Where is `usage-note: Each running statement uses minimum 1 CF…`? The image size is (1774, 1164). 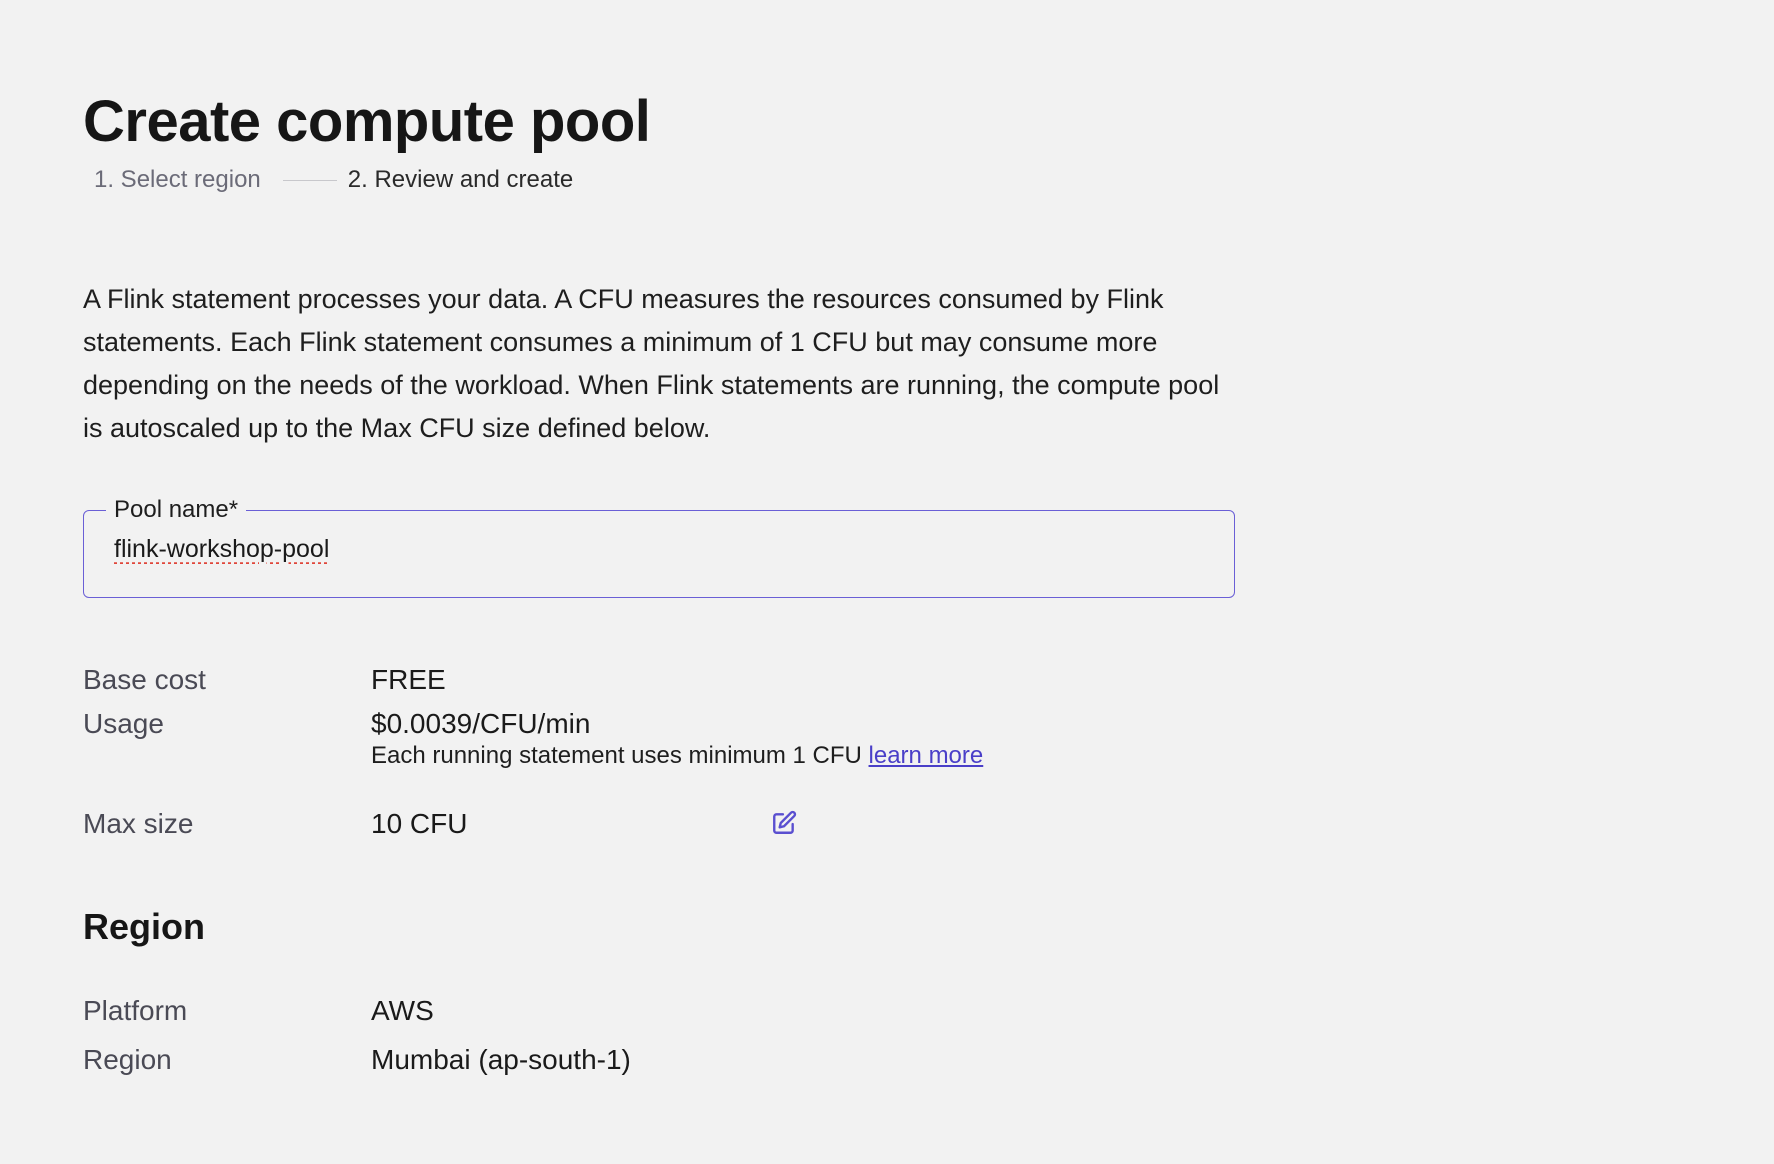
usage-note: Each running statement uses minimum 1 CF… is located at coordinates (677, 756).